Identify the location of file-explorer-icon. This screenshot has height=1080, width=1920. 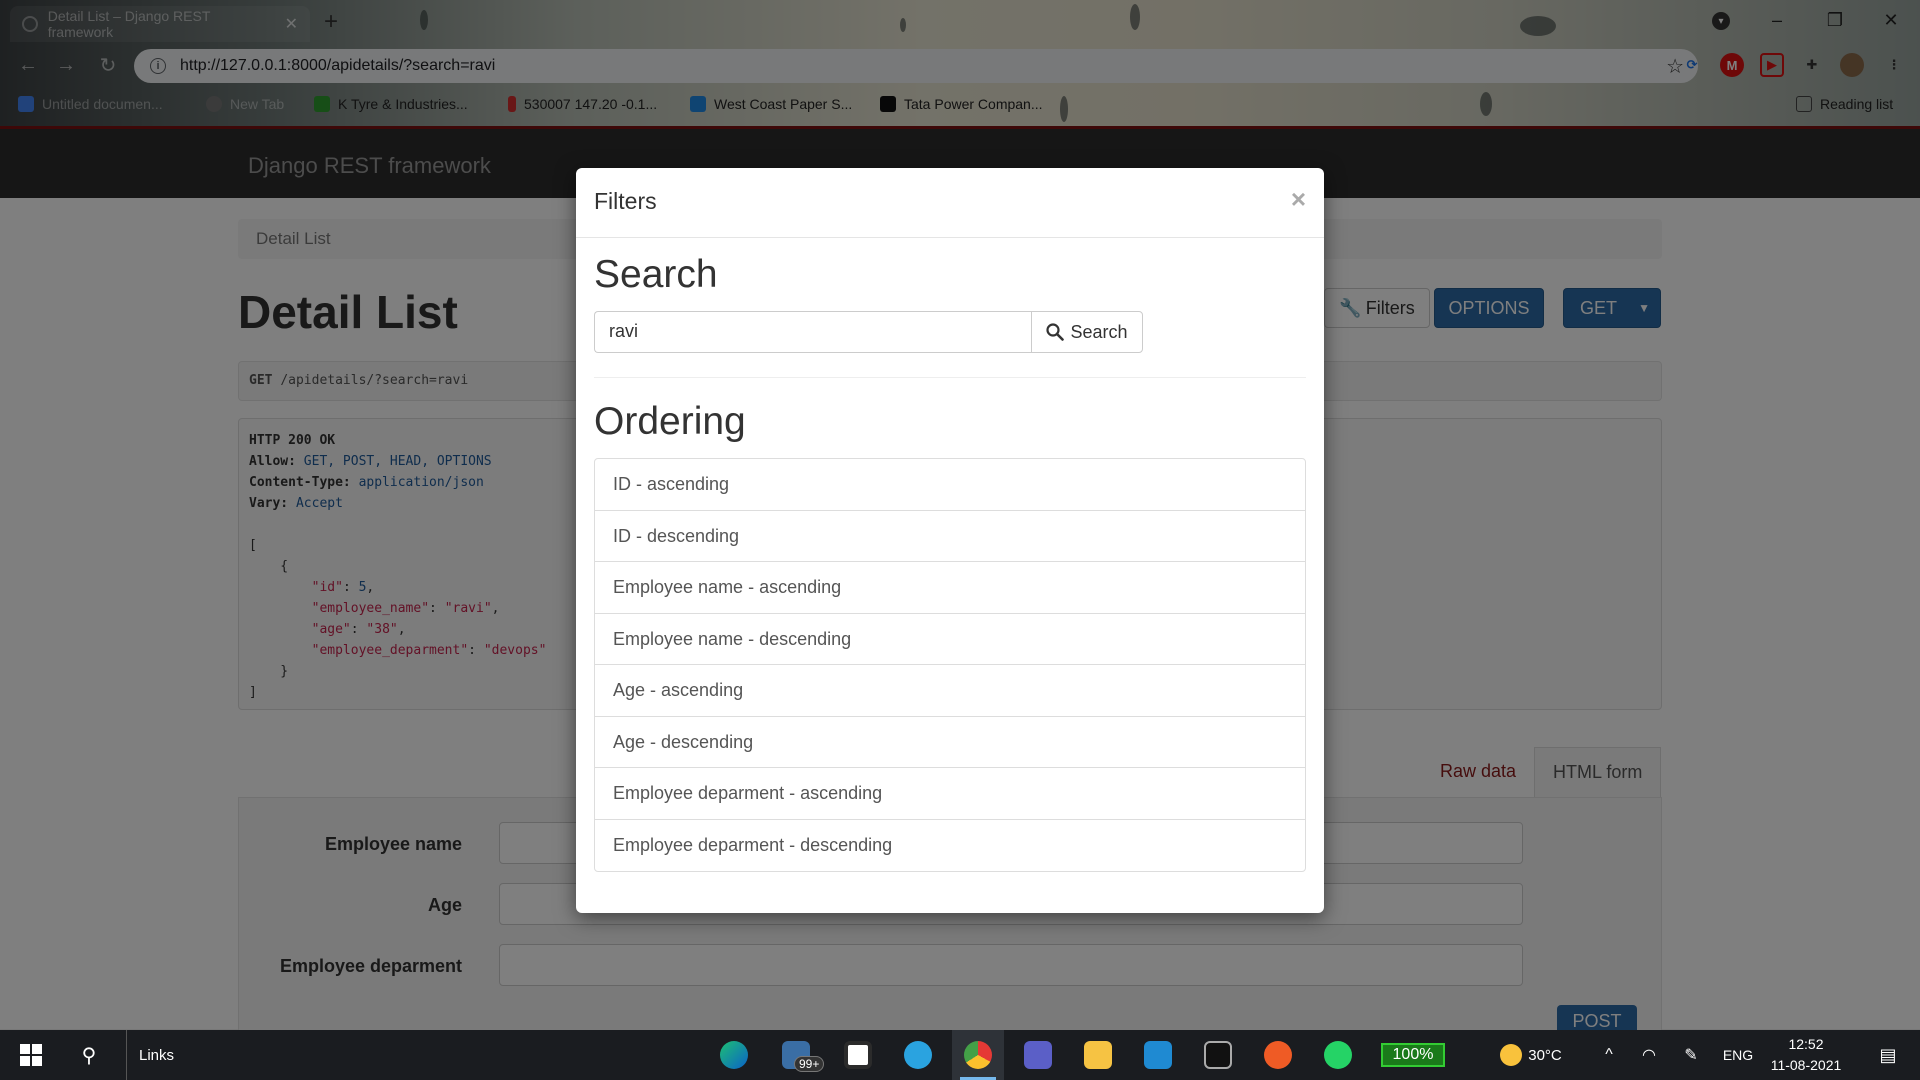
(1098, 1055).